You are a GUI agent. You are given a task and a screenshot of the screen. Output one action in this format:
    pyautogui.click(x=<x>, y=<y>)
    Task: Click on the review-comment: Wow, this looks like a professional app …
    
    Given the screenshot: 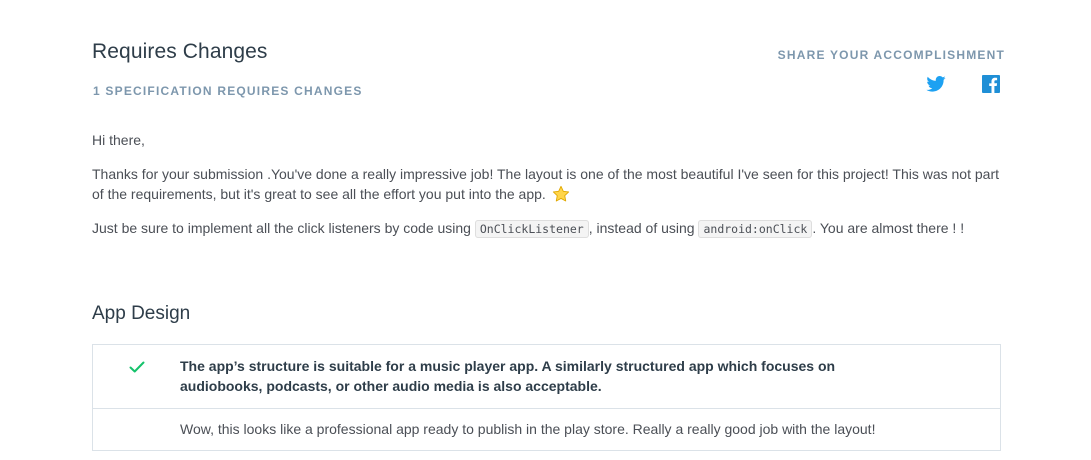 What is the action you would take?
    pyautogui.click(x=528, y=429)
    